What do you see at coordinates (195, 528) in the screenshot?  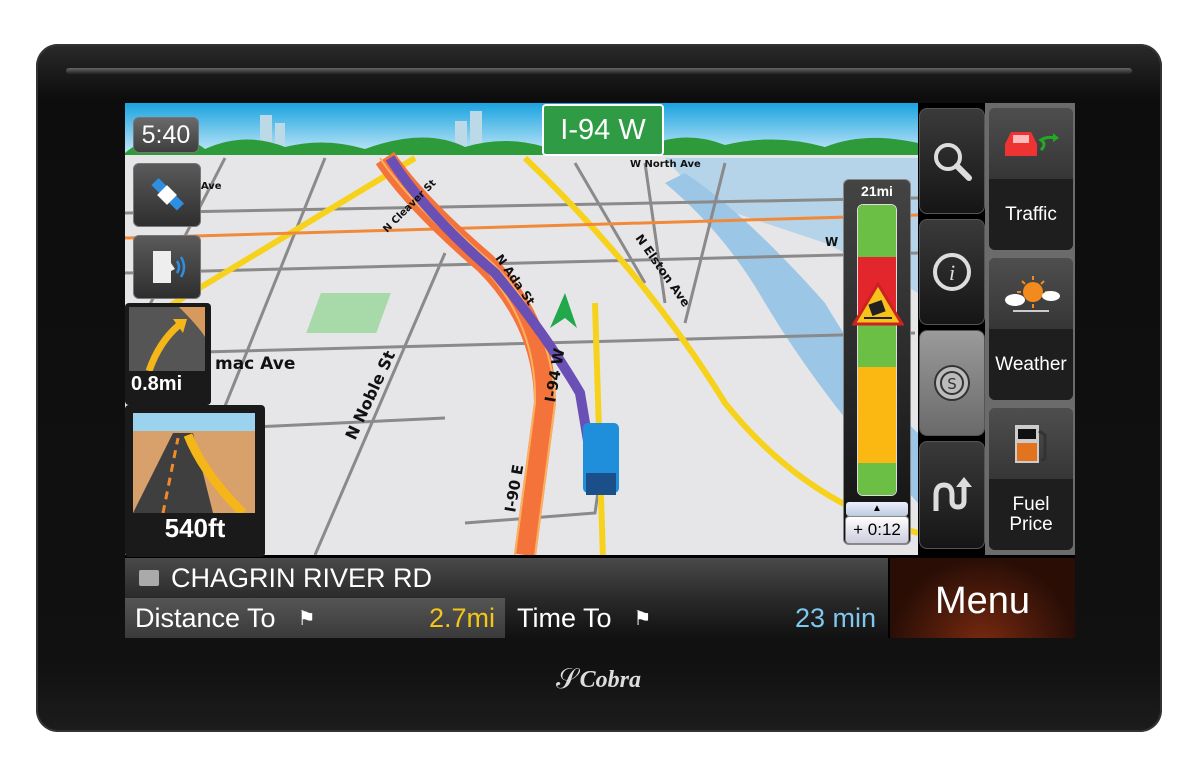 I see `lane-assist-distance: 540ft` at bounding box center [195, 528].